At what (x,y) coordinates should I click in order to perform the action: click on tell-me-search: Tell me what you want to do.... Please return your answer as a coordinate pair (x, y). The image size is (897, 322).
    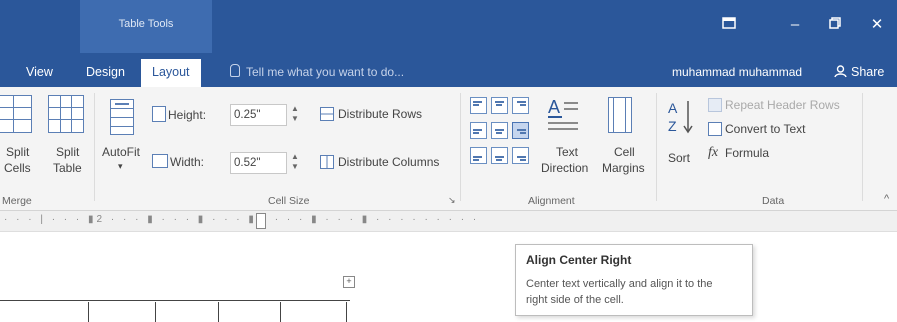
    Looking at the image, I should click on (317, 72).